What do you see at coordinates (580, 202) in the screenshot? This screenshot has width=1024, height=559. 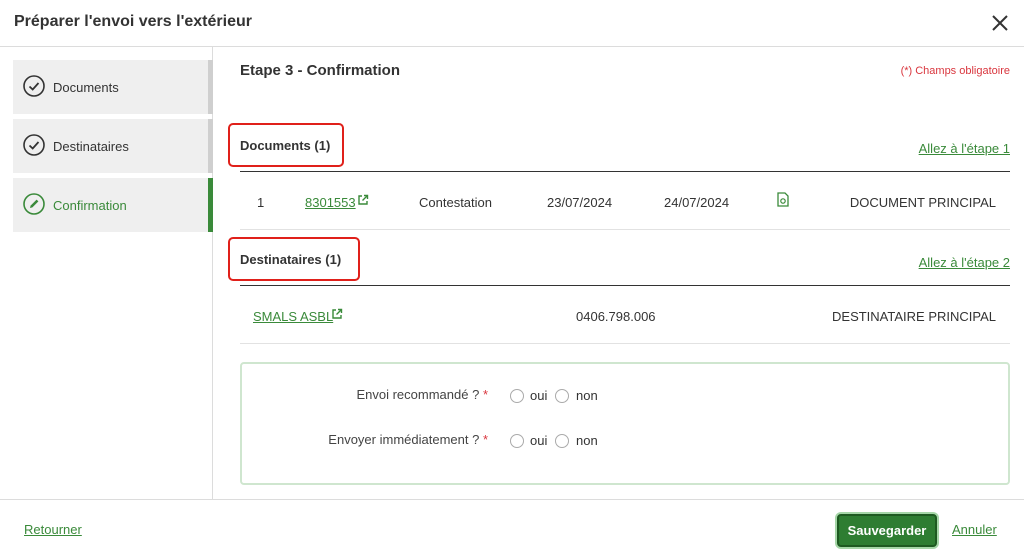 I see `document-date-1: 23/07/2024` at bounding box center [580, 202].